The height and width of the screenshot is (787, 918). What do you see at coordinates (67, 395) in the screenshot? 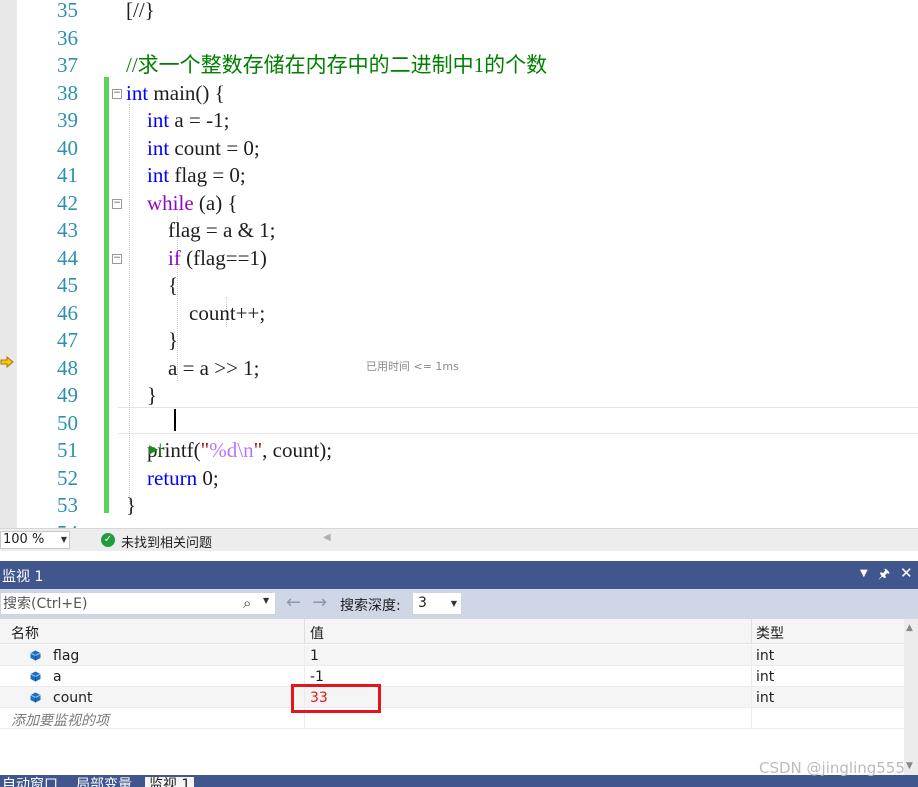
I see `line-number: 49` at bounding box center [67, 395].